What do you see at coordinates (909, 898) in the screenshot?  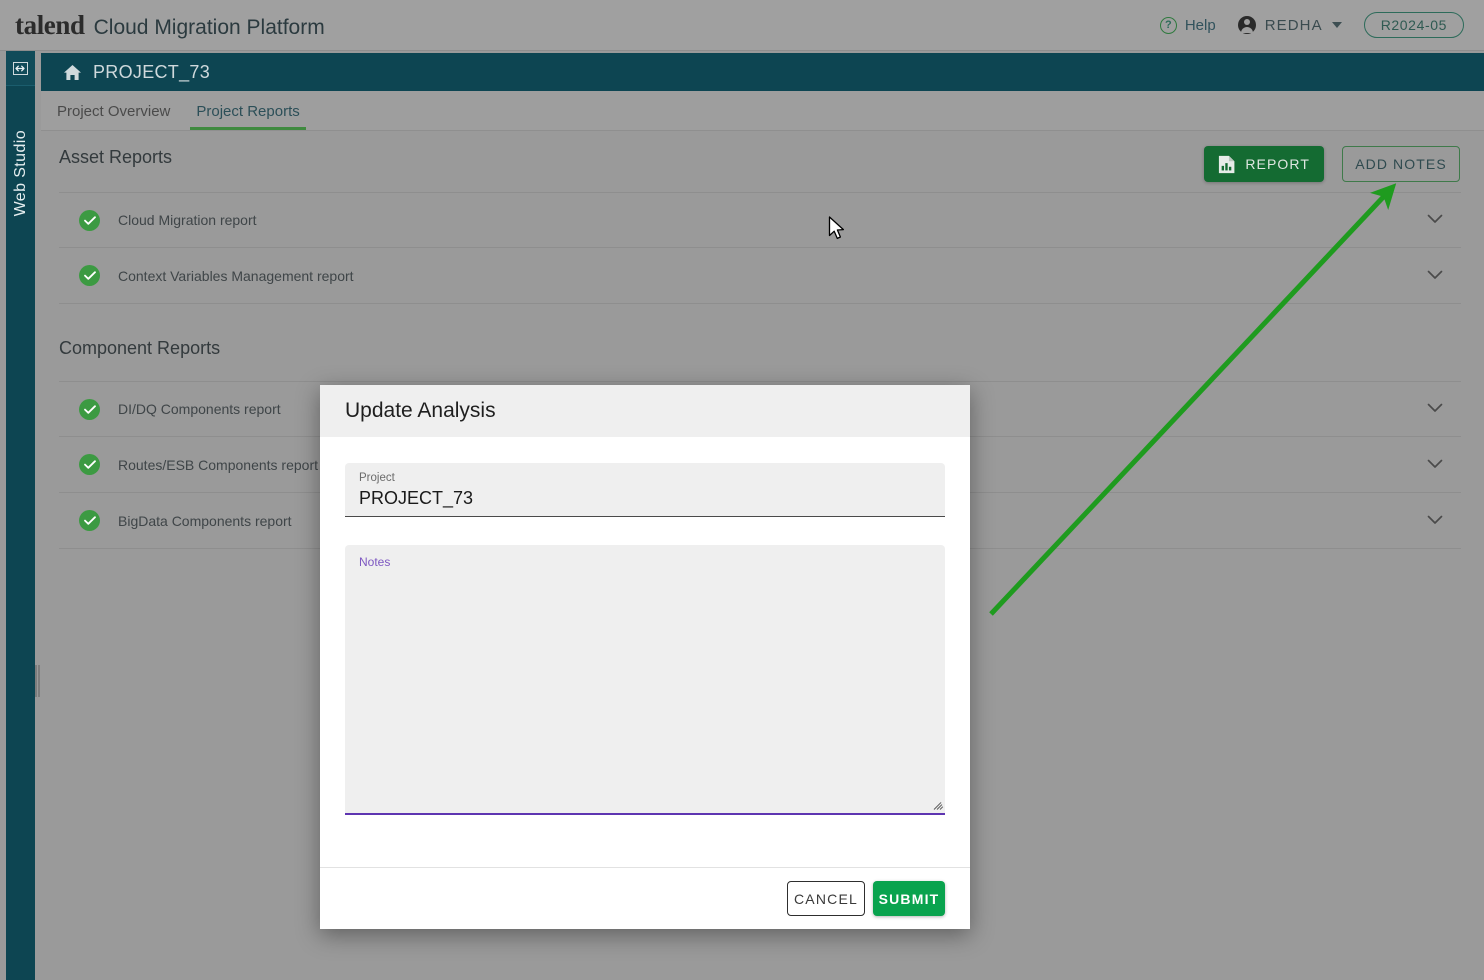 I see `submit-button: SUBMIT` at bounding box center [909, 898].